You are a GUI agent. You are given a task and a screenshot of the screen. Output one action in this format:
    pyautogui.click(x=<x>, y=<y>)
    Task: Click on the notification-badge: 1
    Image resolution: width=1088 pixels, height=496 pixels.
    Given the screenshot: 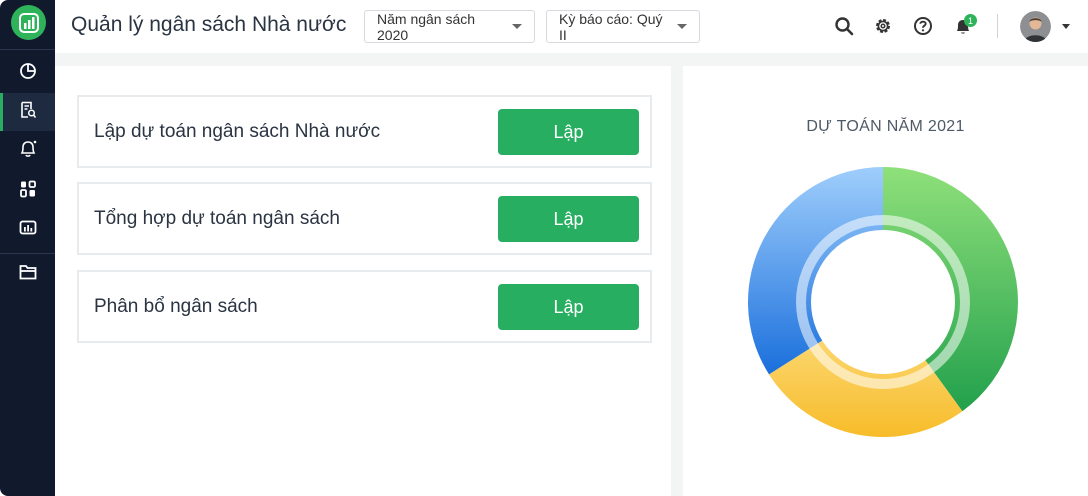 What is the action you would take?
    pyautogui.click(x=970, y=20)
    